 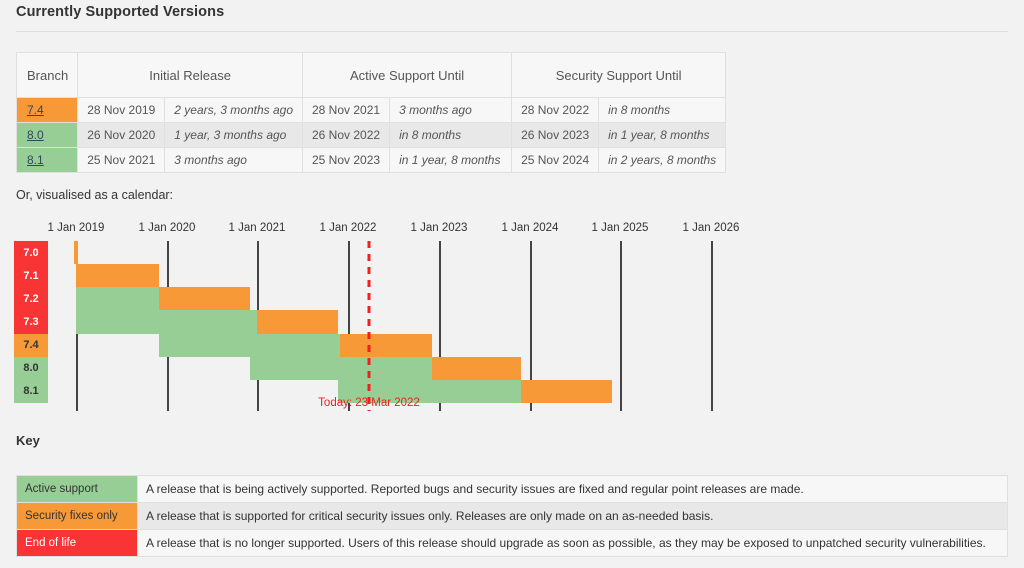 What do you see at coordinates (512, 276) in the screenshot?
I see `timeline-row-7.1` at bounding box center [512, 276].